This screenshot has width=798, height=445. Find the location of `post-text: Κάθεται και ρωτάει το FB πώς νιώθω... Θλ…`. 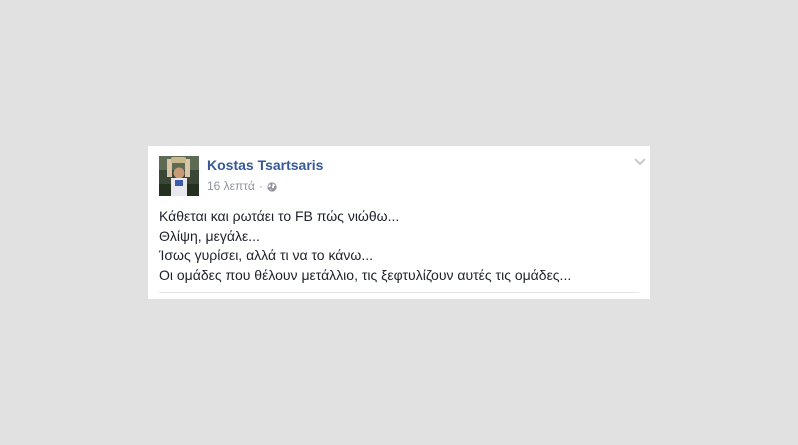

post-text: Κάθεται και ρωτάει το FB πώς νιώθω... Θλ… is located at coordinates (399, 246).